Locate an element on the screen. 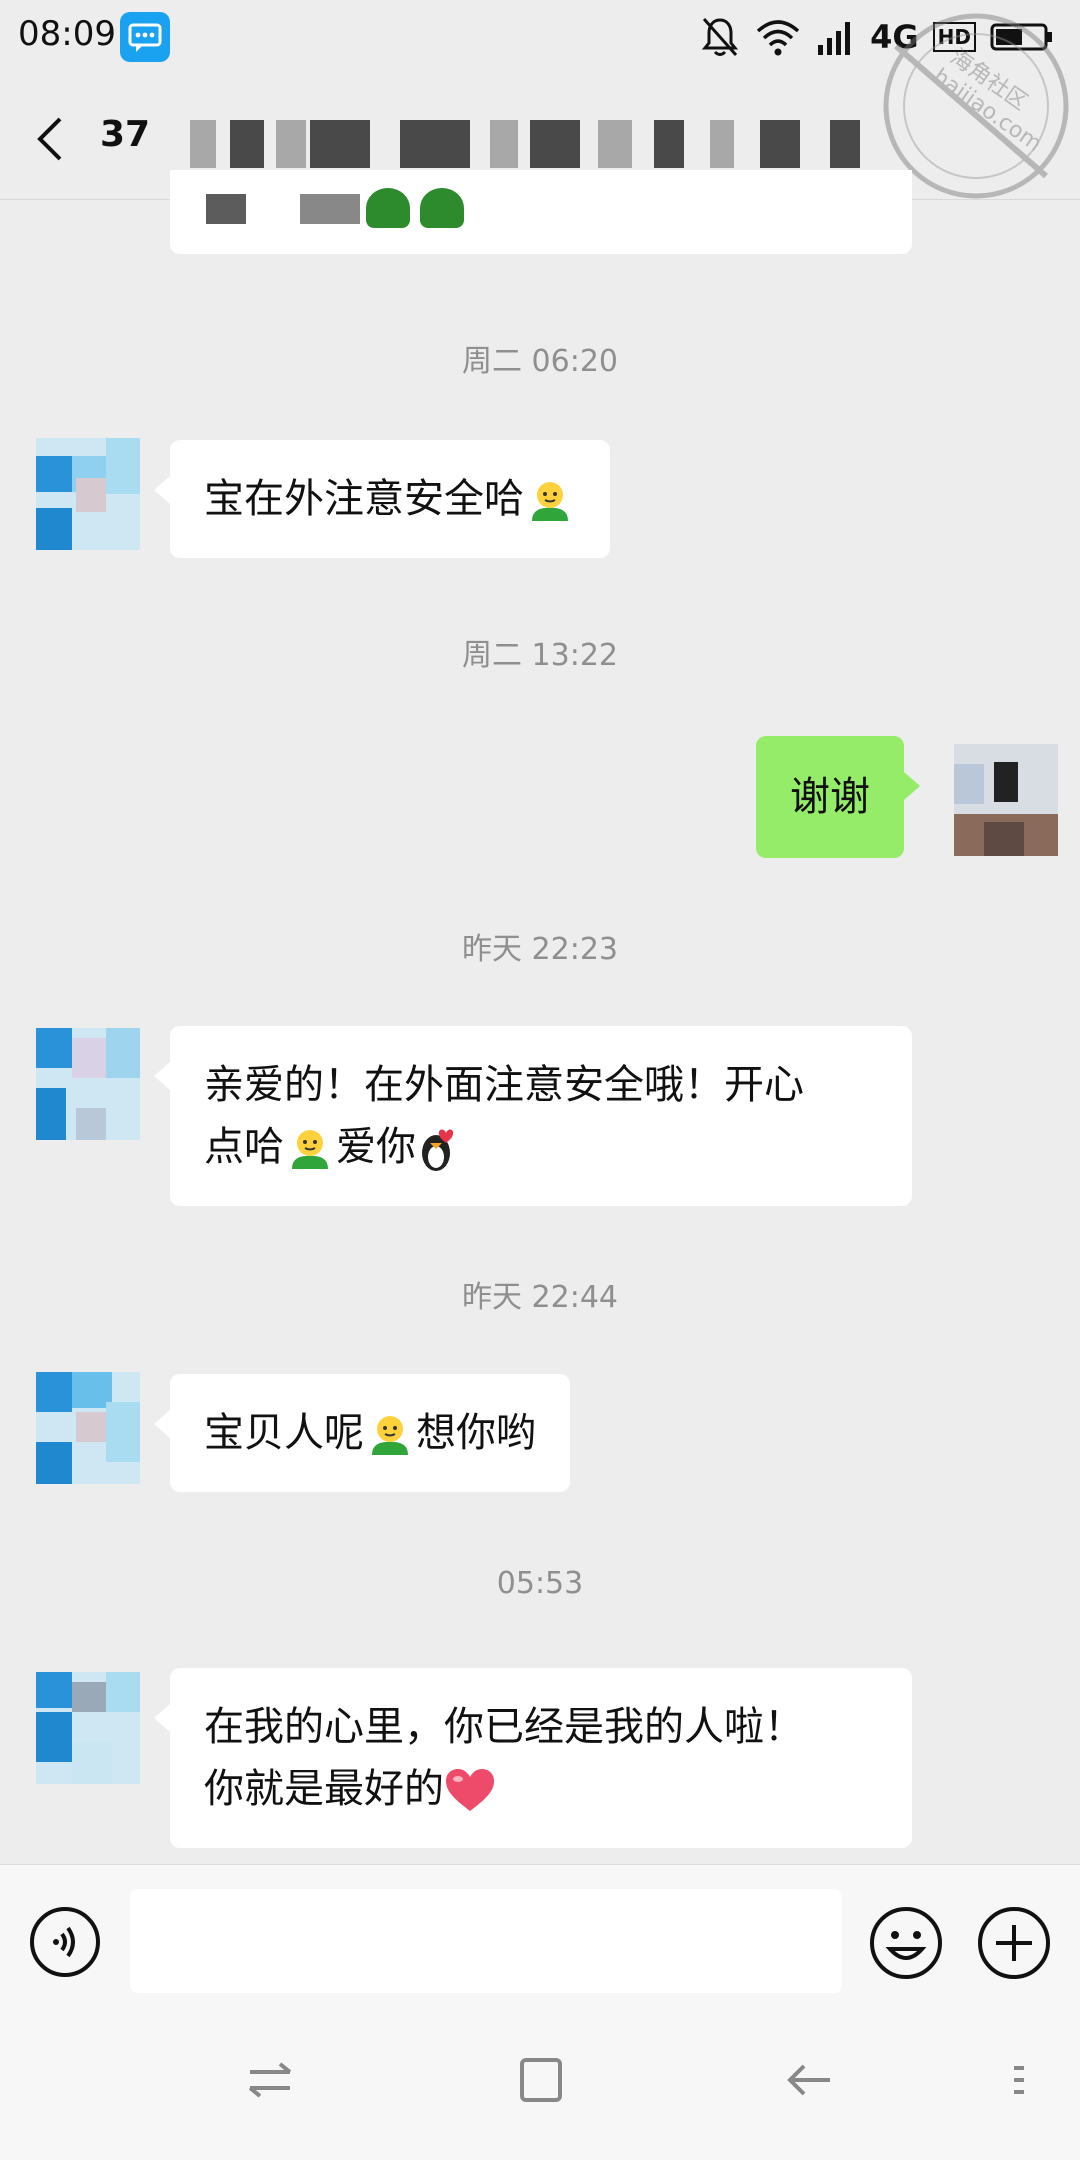 The image size is (1080, 2160). message-text-line2b: 爱你 is located at coordinates (376, 1147).